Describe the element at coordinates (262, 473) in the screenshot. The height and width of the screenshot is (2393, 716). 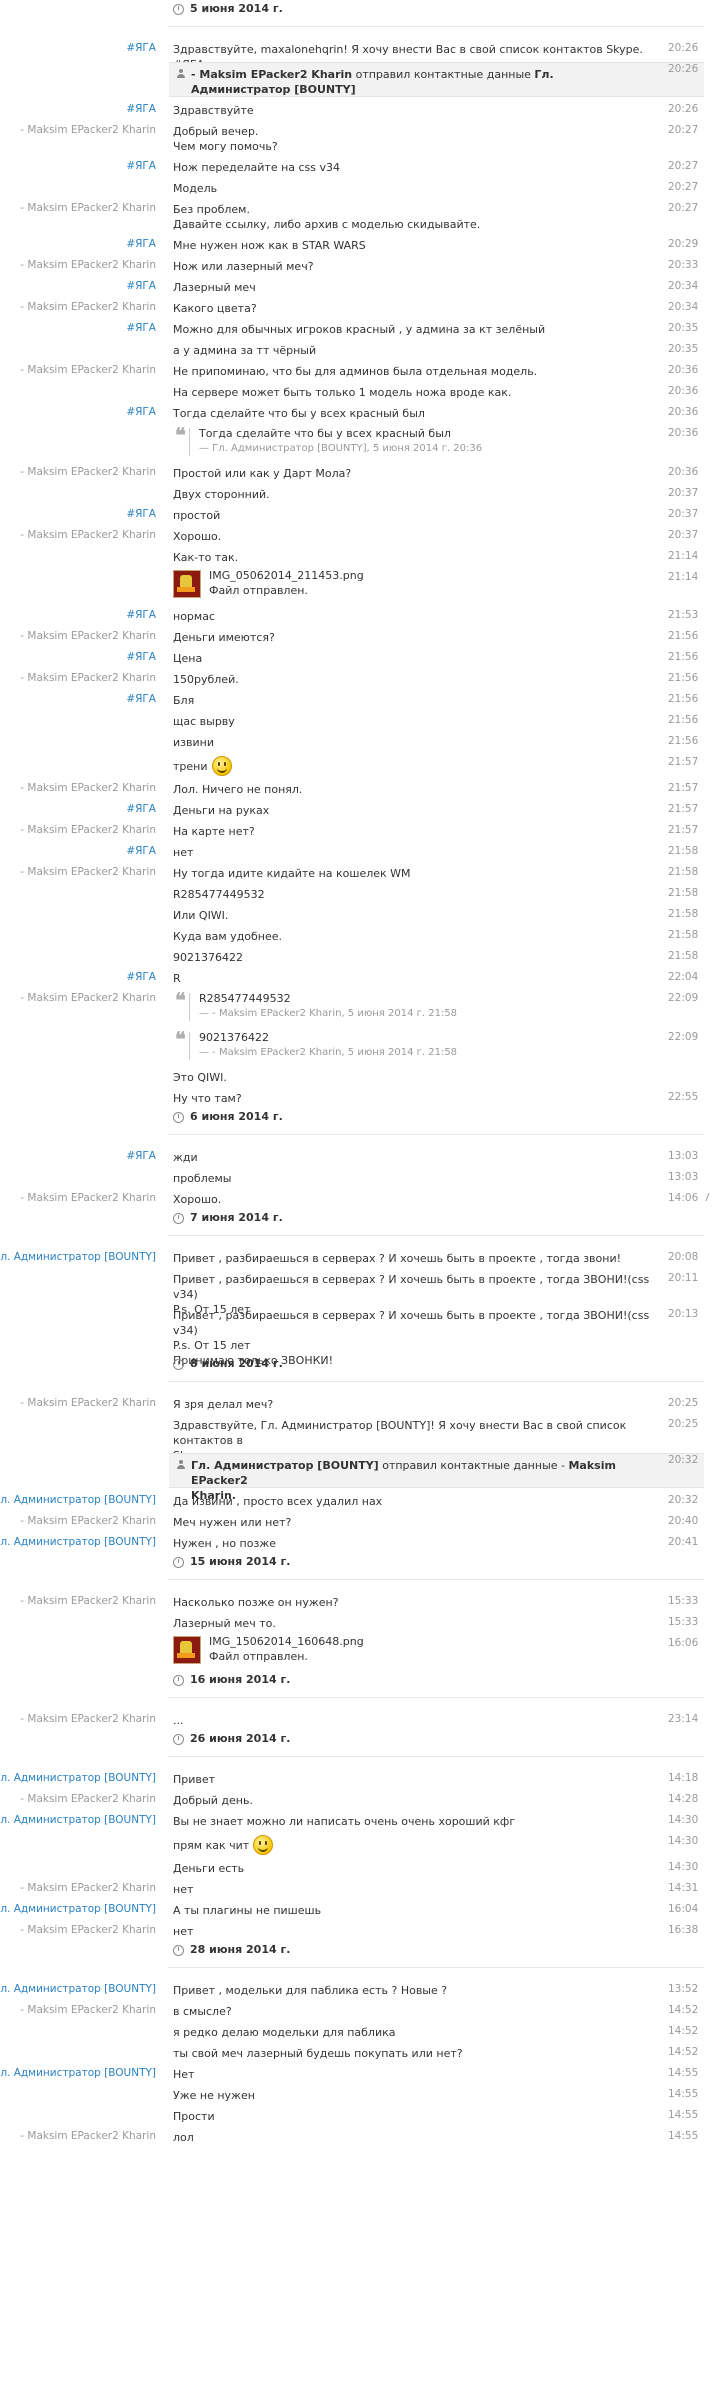
I see `message-text-content: Простой или как у Дарт Мола?` at that location.